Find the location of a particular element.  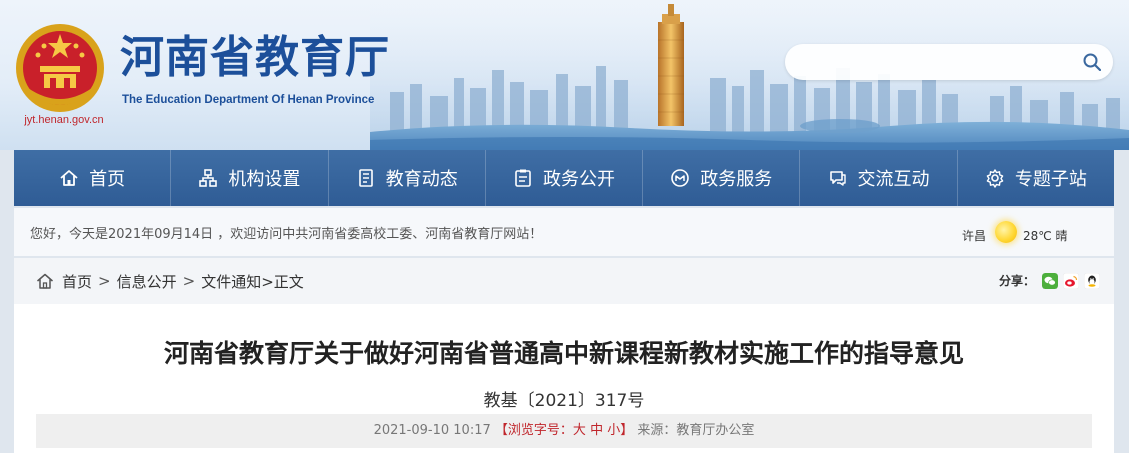

nav-item-label: 政务服务 is located at coordinates (736, 179).